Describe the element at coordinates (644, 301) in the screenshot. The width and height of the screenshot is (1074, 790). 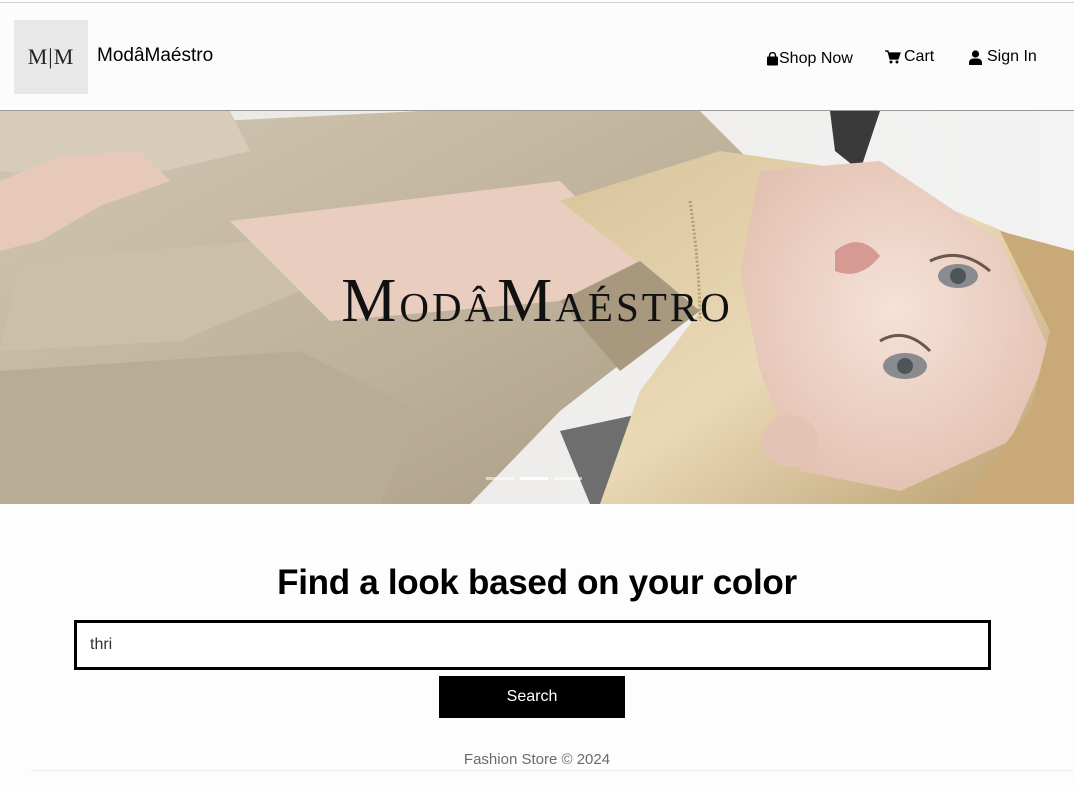
I see `hero-title-part-2: aéstro` at that location.